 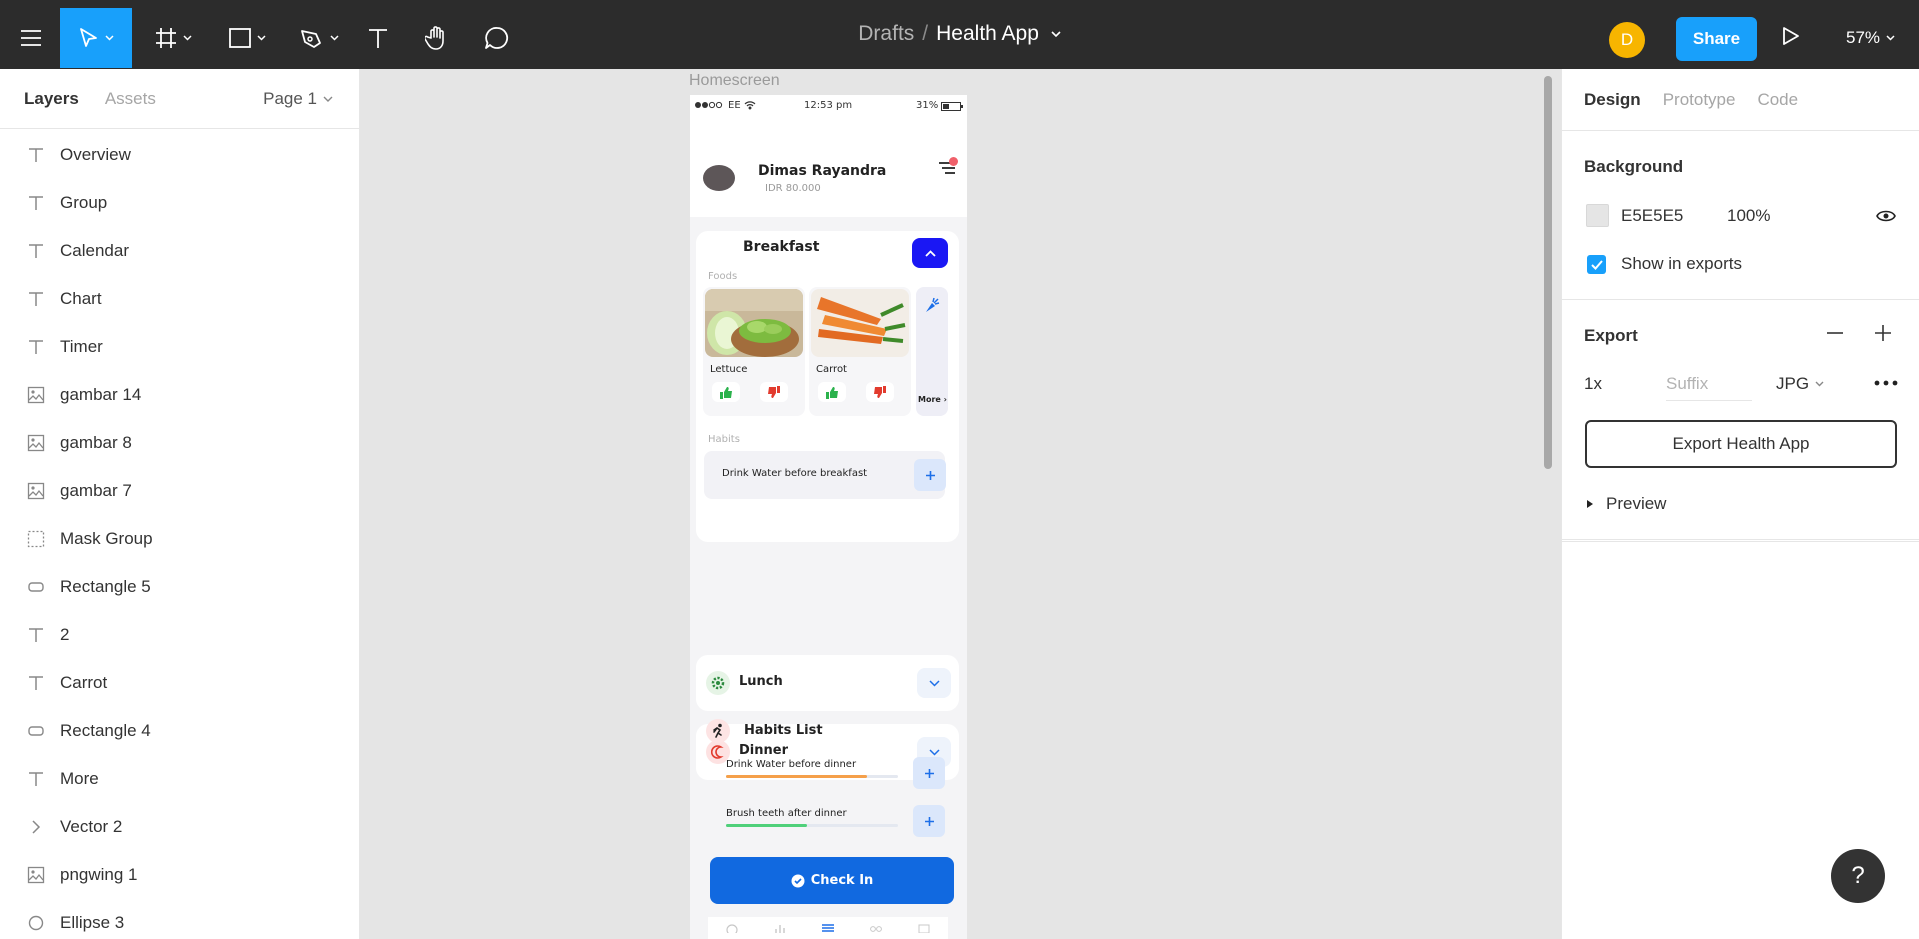 I want to click on chart-icon, so click(x=780, y=928).